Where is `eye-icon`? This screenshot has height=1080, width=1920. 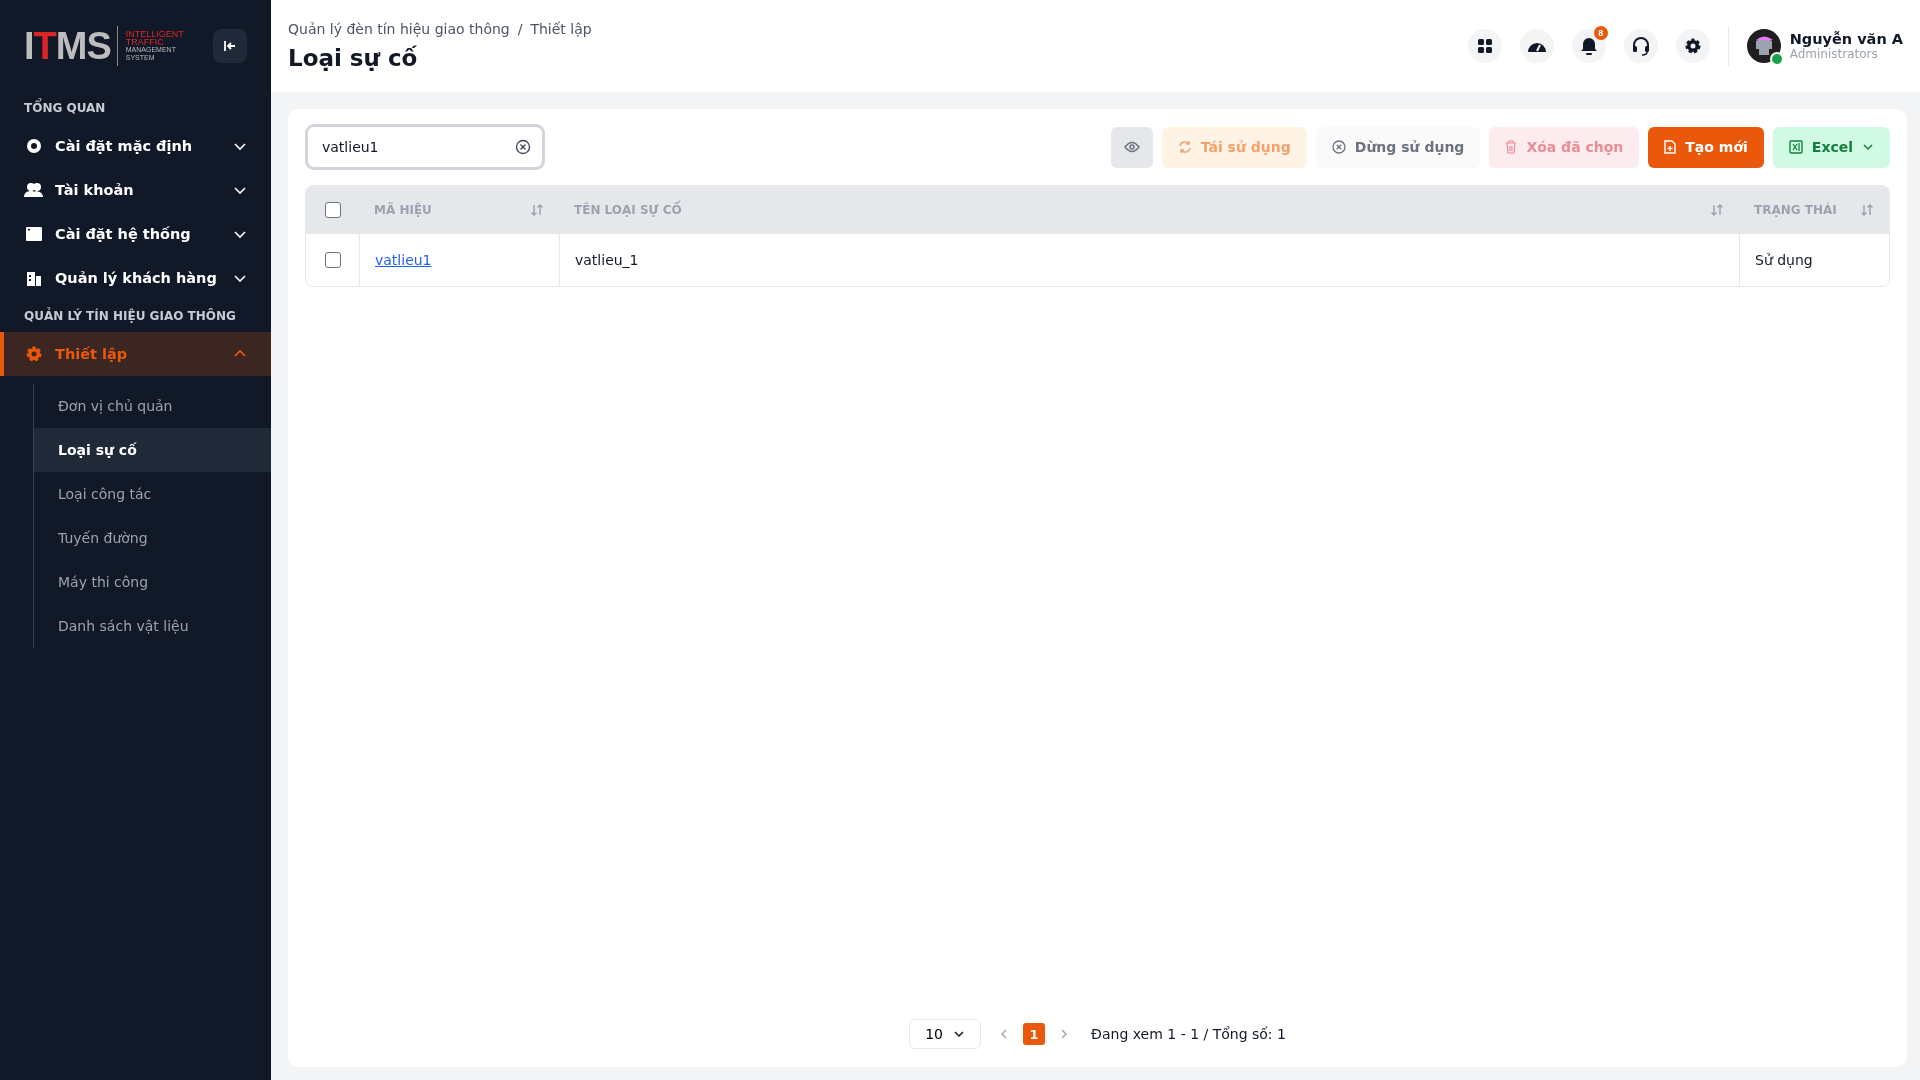
eye-icon is located at coordinates (1131, 147).